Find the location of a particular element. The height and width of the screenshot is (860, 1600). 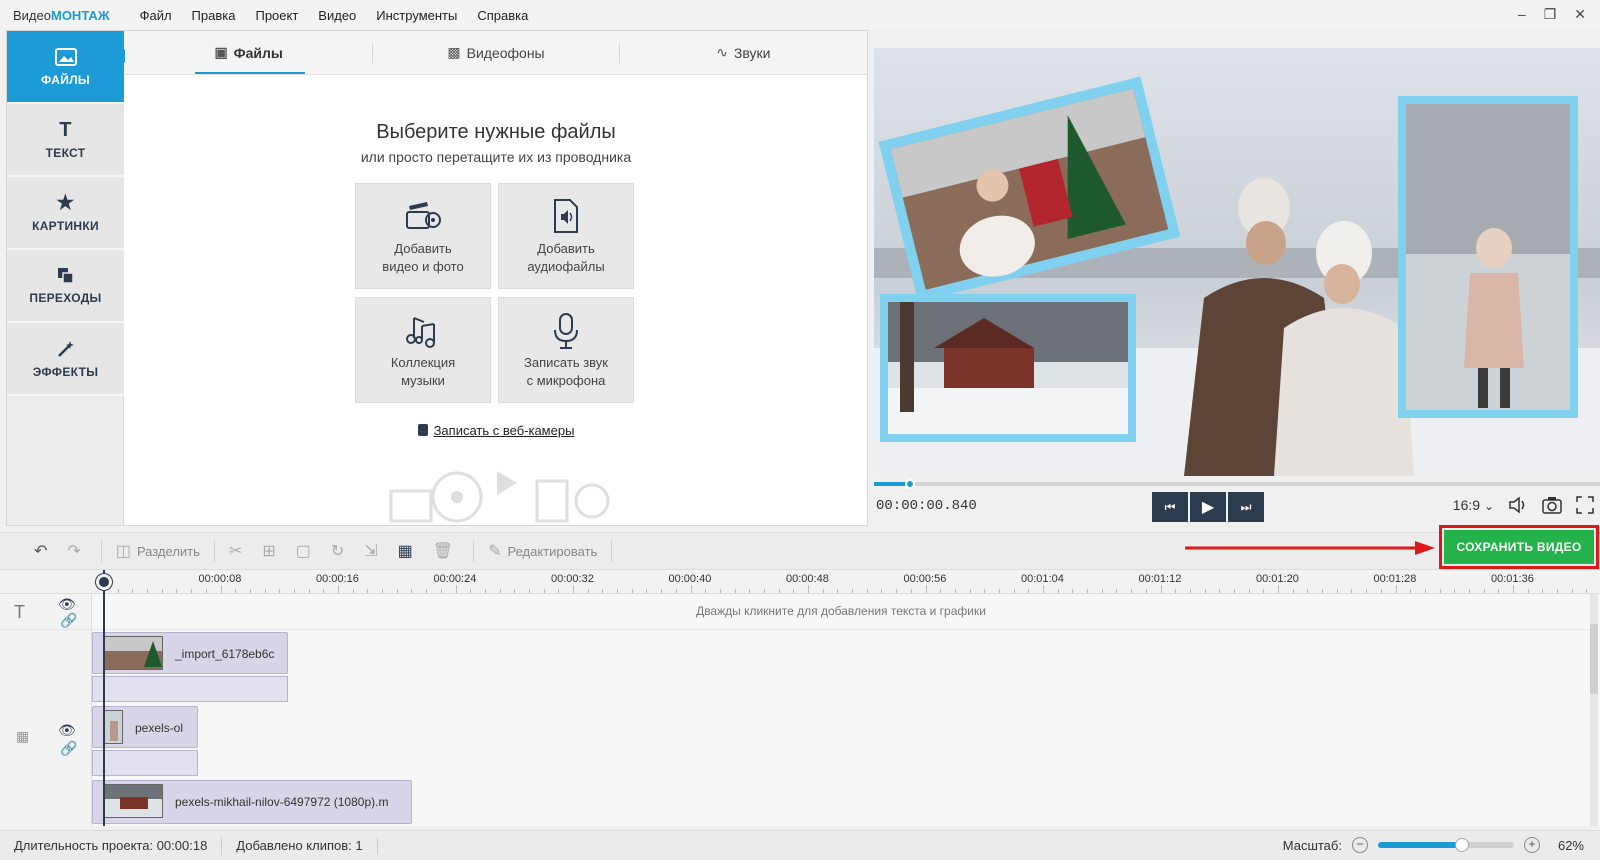

tab-video-backgrounds: ▩ Видеофоны is located at coordinates (495, 52).